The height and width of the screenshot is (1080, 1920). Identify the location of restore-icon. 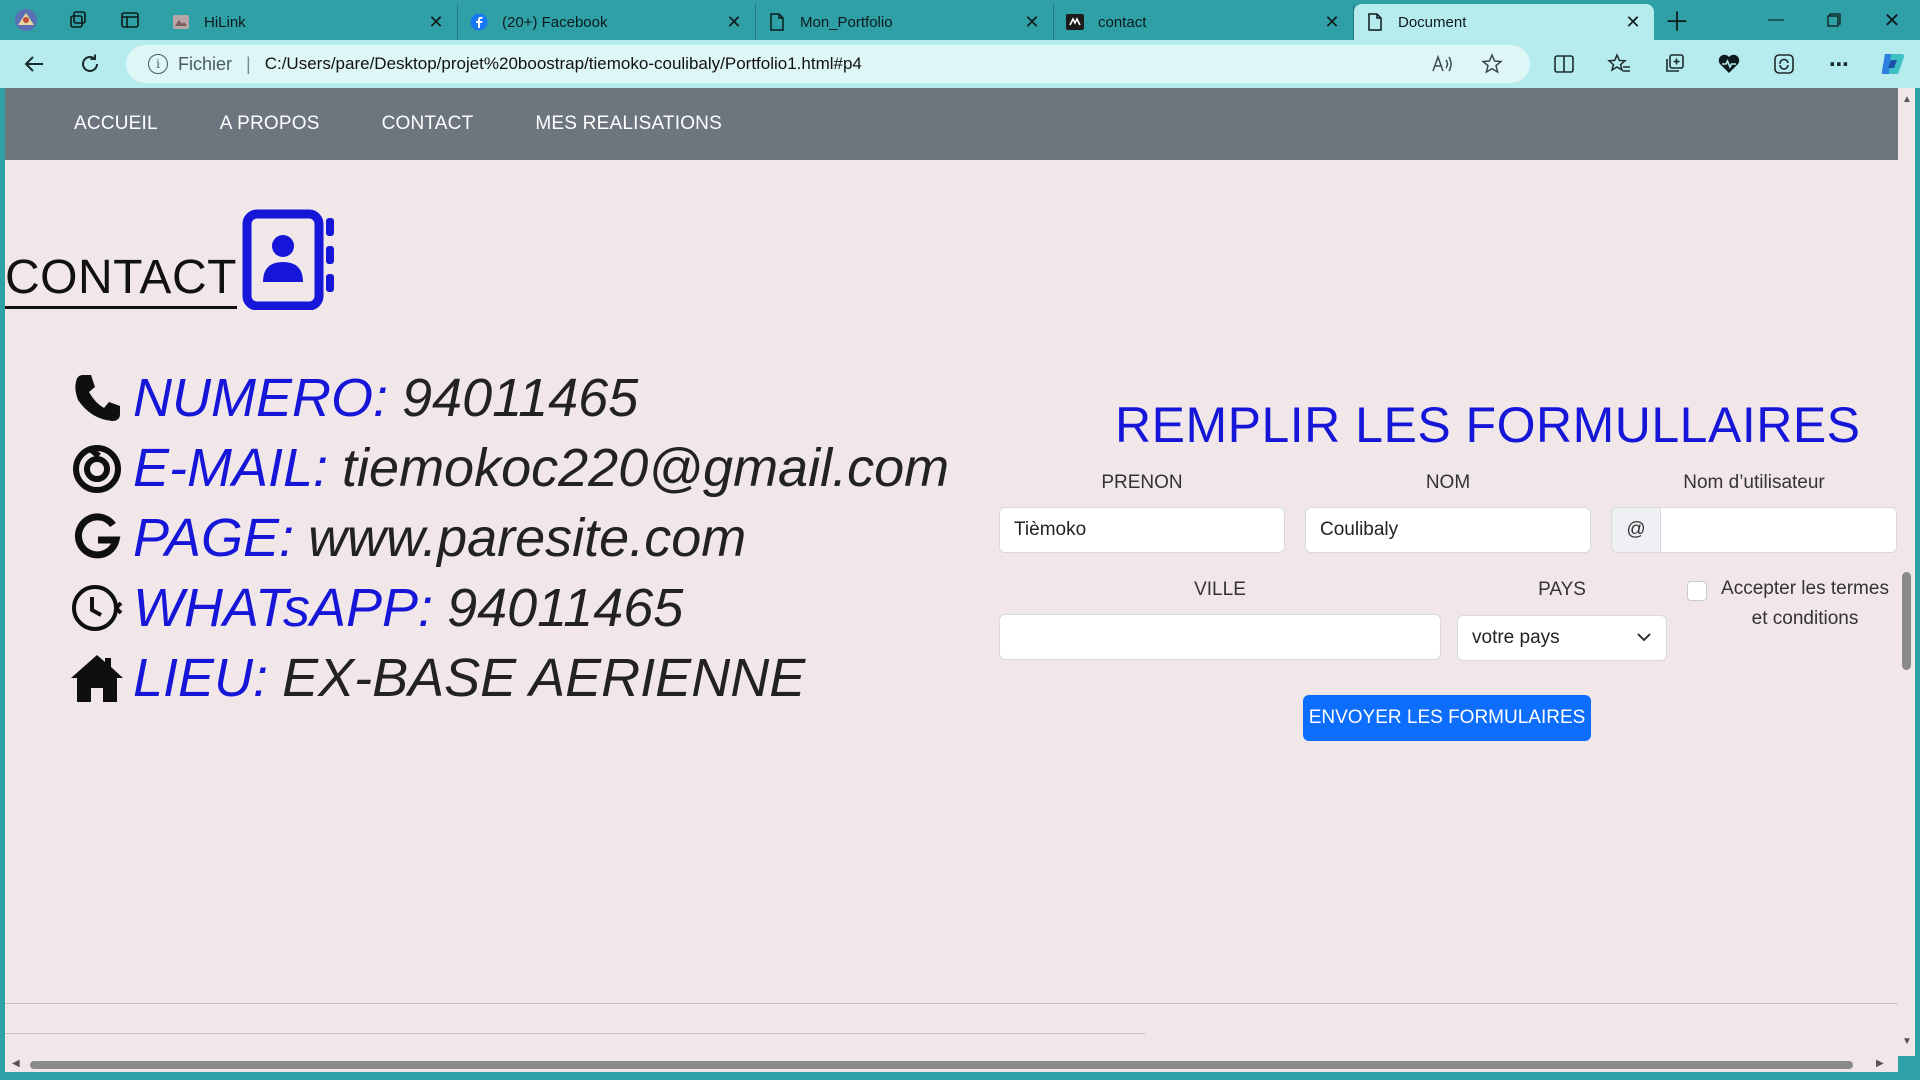
(1834, 20).